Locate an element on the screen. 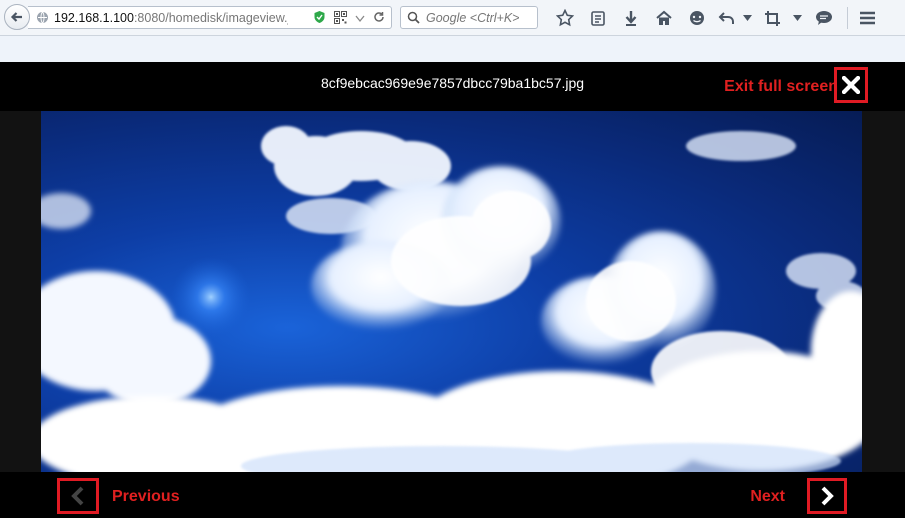  exit-fullscreen-button is located at coordinates (851, 85).